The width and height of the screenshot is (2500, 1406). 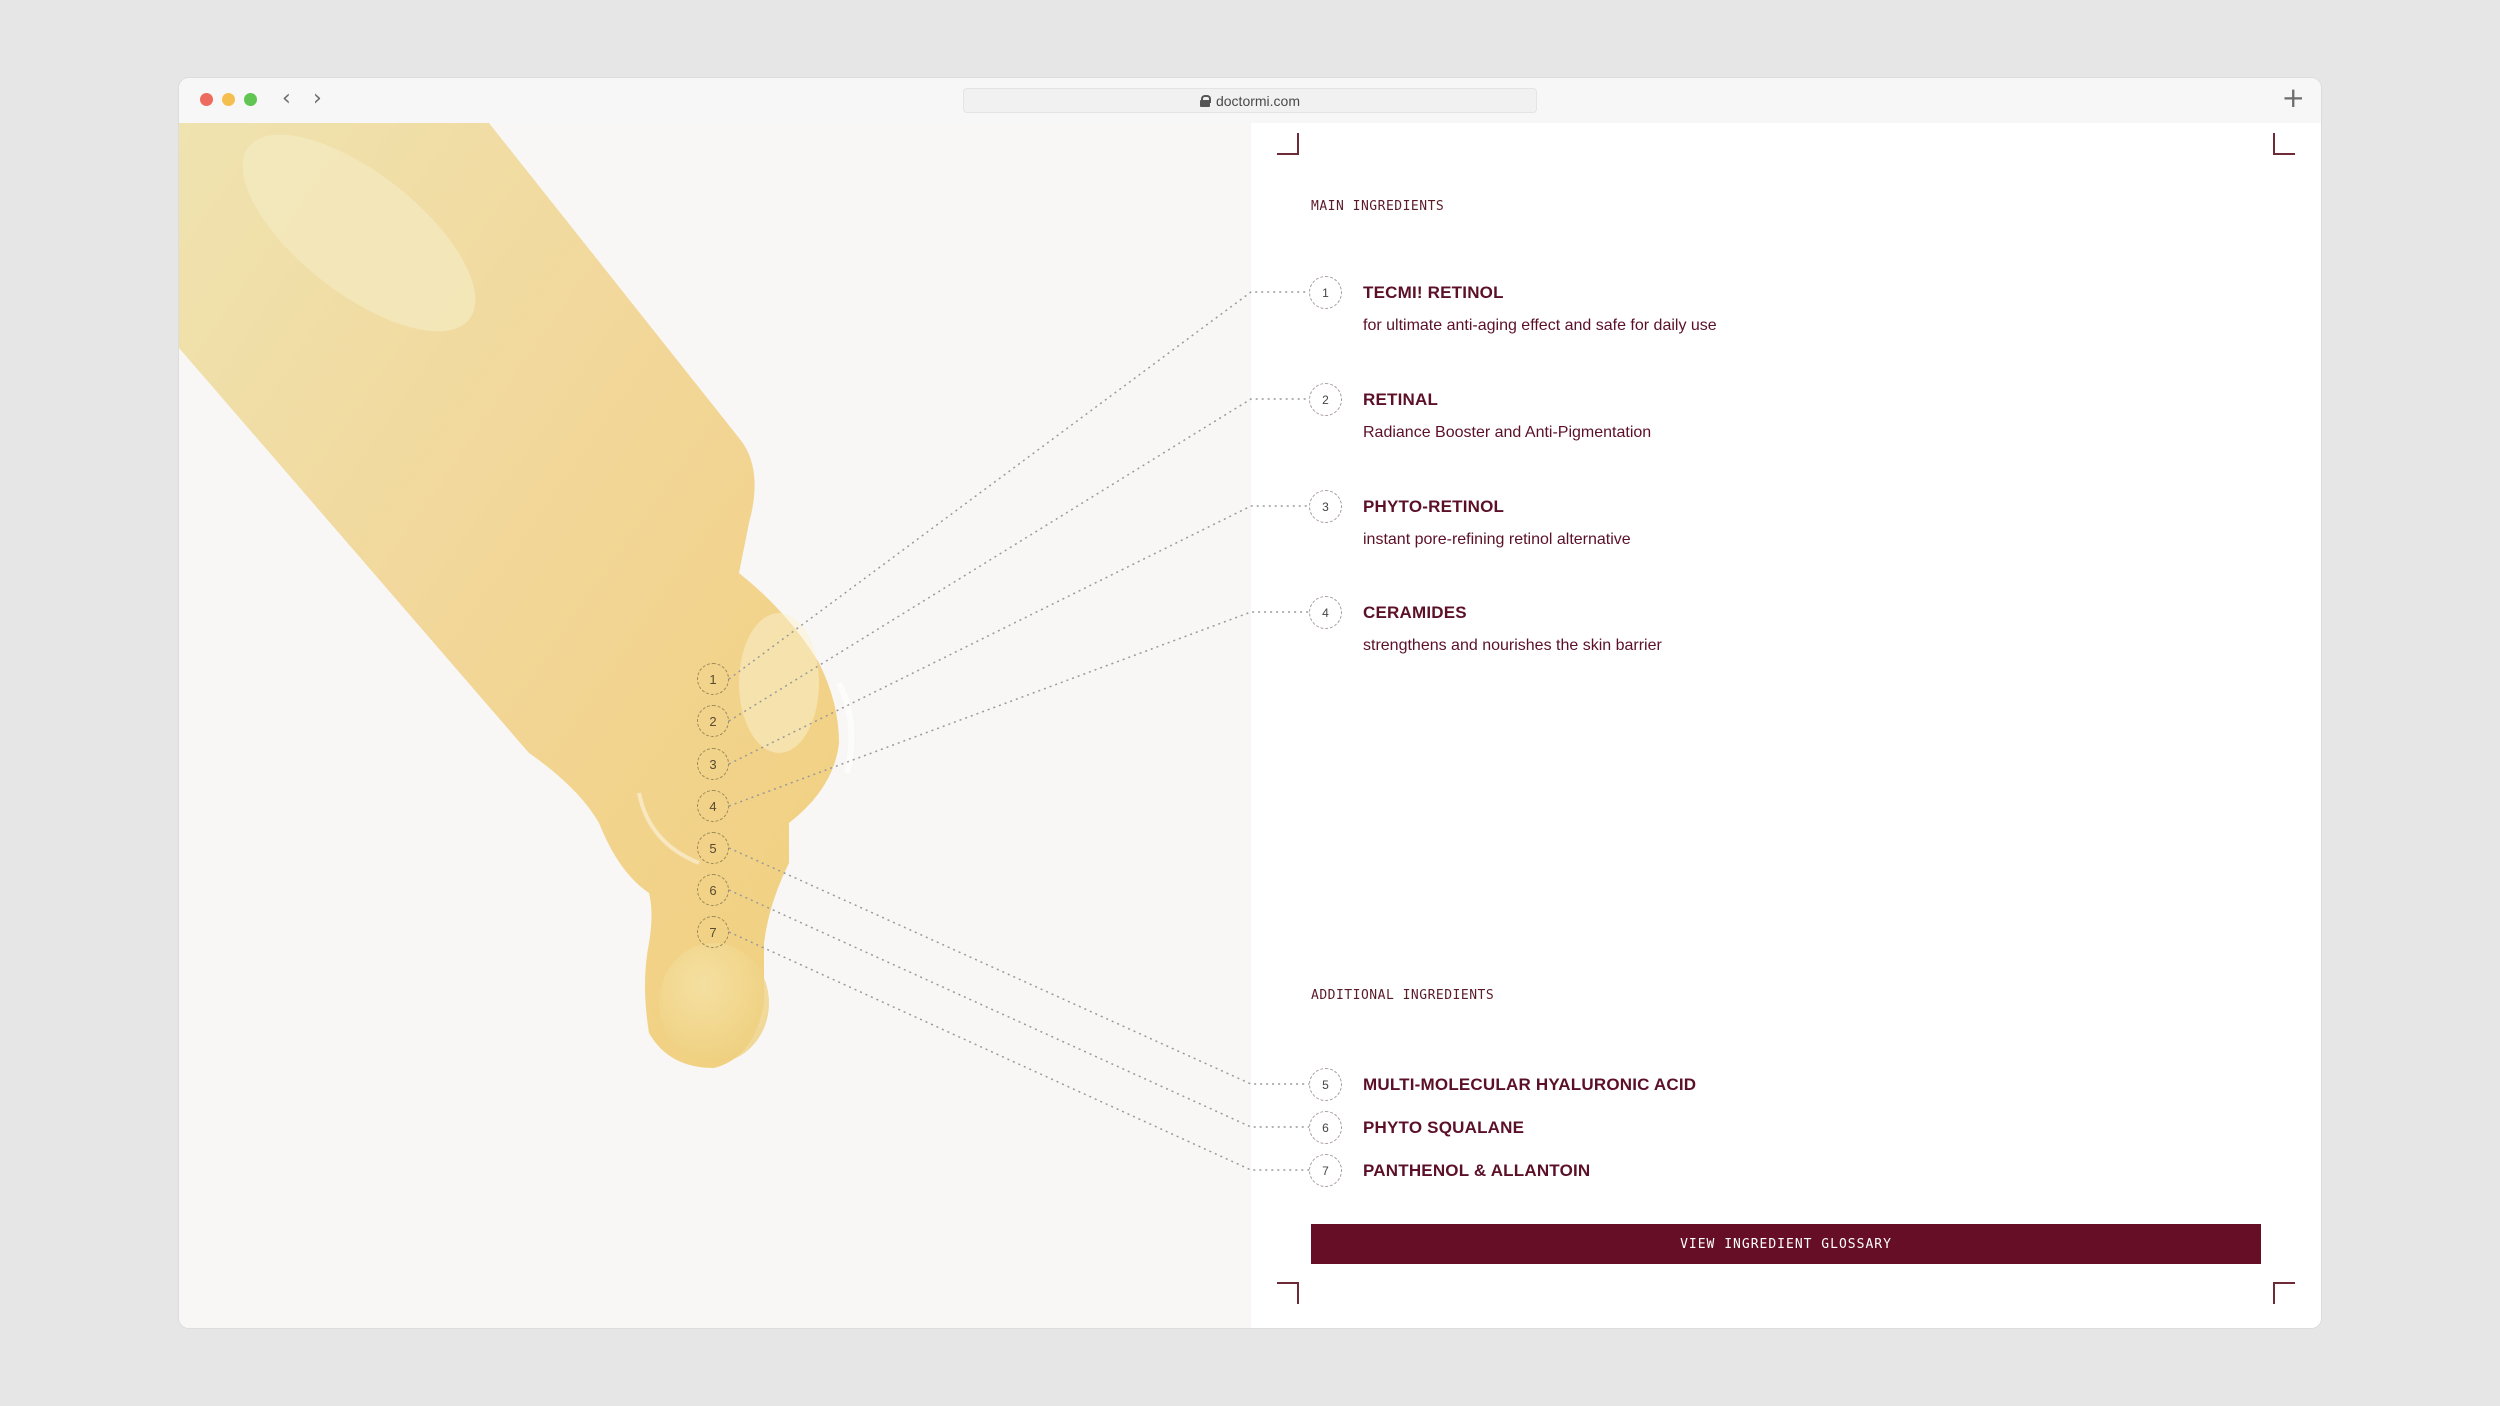 What do you see at coordinates (206, 99) in the screenshot?
I see `close-dot` at bounding box center [206, 99].